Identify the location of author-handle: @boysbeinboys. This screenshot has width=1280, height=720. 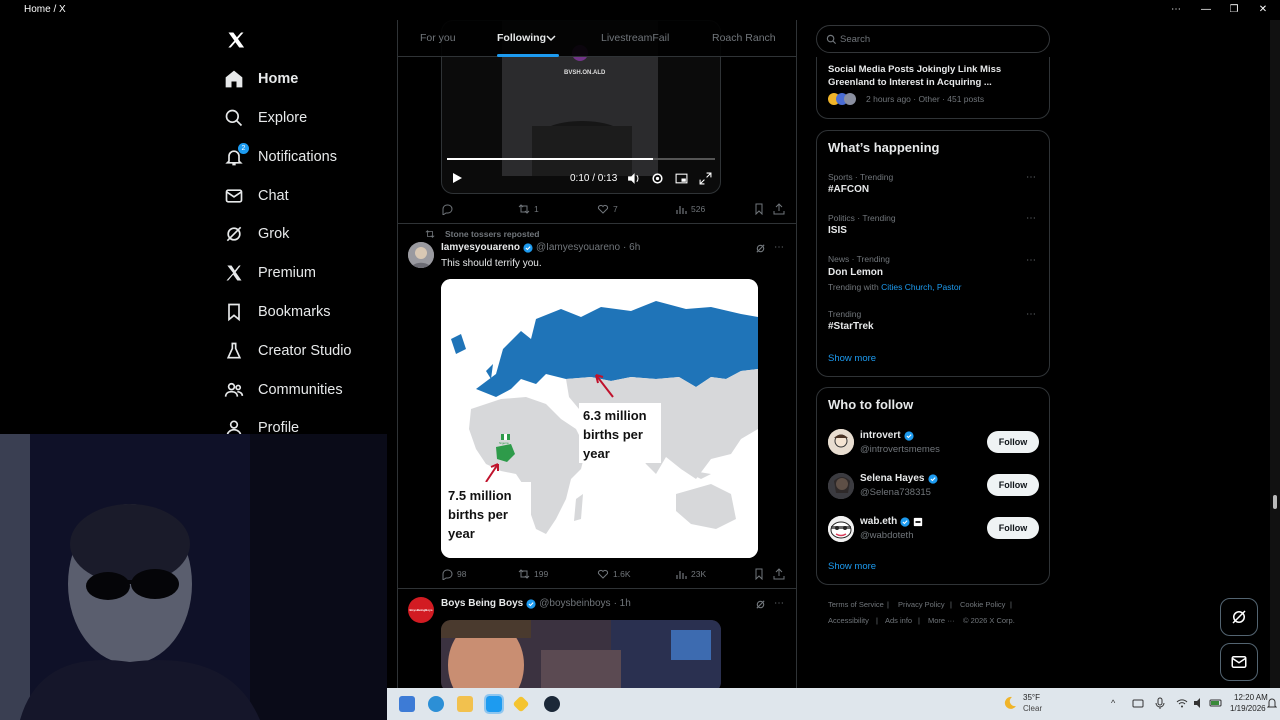
(574, 603).